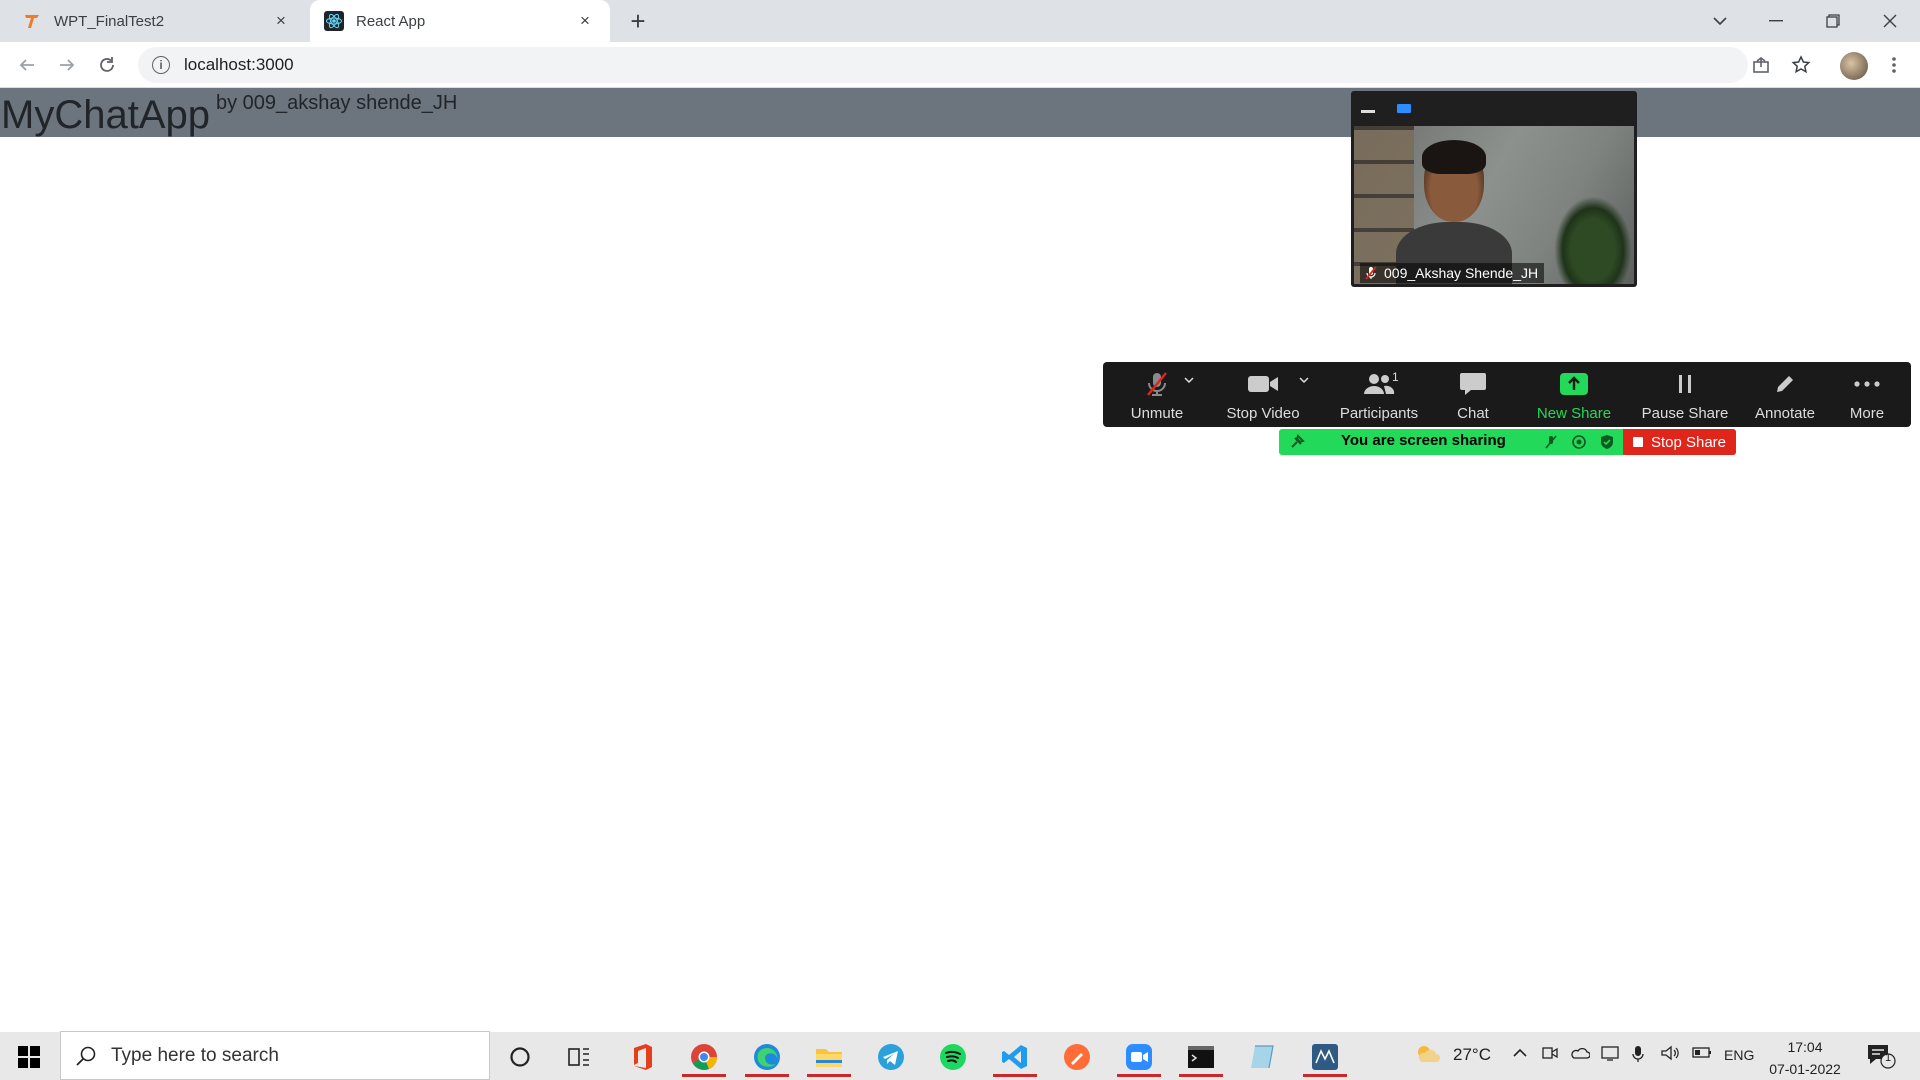 The width and height of the screenshot is (1920, 1080). What do you see at coordinates (67, 65) in the screenshot?
I see `forward-arrow-icon` at bounding box center [67, 65].